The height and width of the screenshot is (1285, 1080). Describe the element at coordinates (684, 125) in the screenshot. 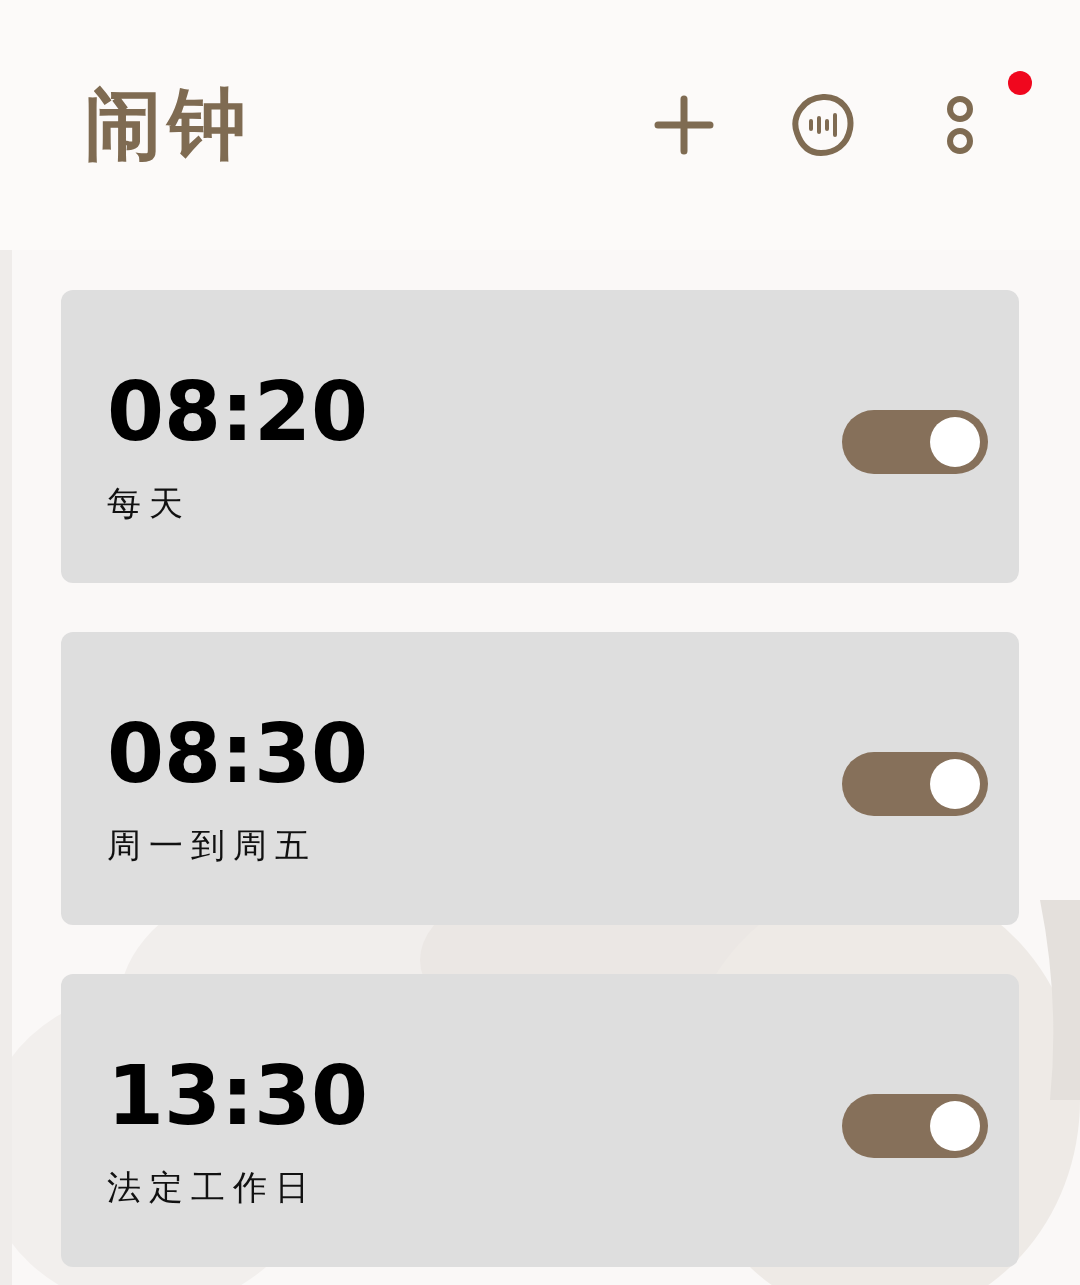

I see `add-icon` at that location.